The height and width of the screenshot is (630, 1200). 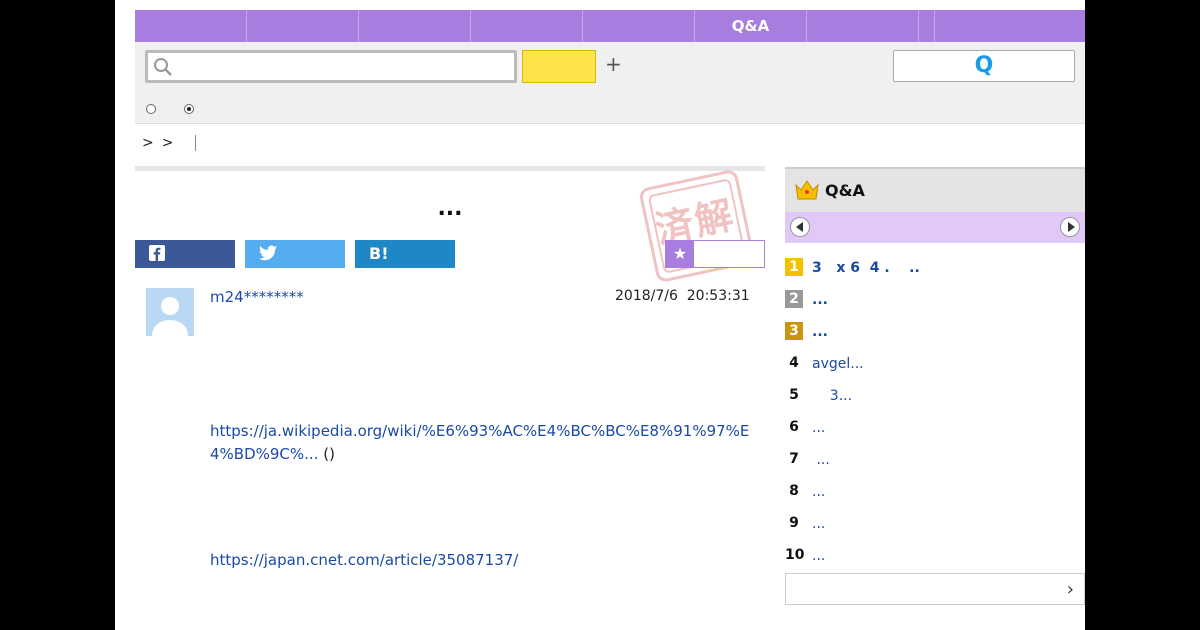 What do you see at coordinates (794, 523) in the screenshot?
I see `rank-number: 9` at bounding box center [794, 523].